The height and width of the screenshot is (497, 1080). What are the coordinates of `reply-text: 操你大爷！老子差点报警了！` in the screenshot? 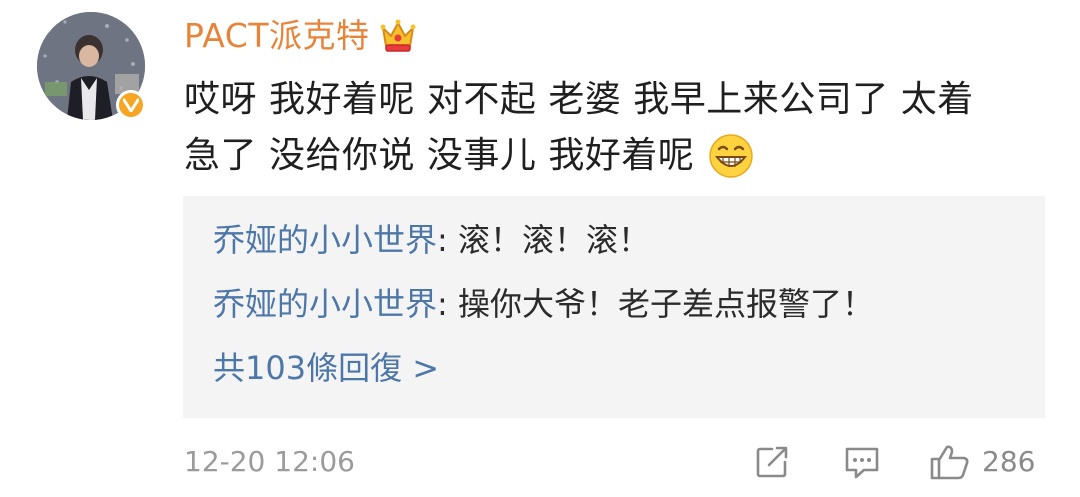 It's located at (665, 304).